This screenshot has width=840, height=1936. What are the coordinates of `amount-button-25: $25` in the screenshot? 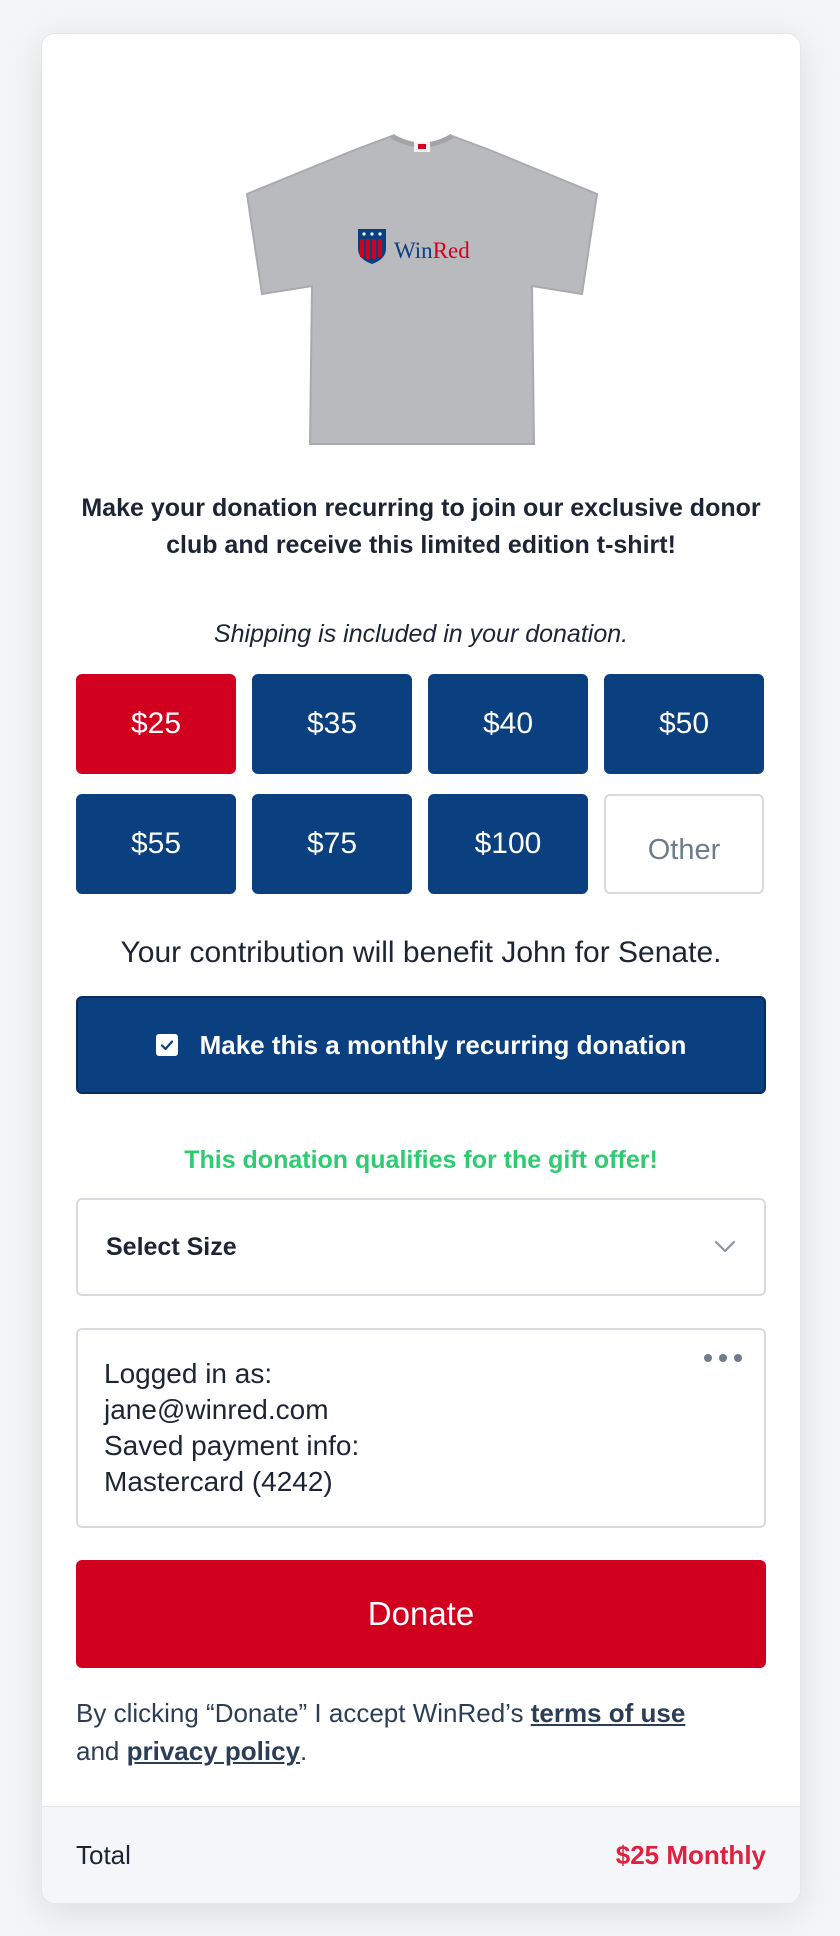 It's located at (156, 724).